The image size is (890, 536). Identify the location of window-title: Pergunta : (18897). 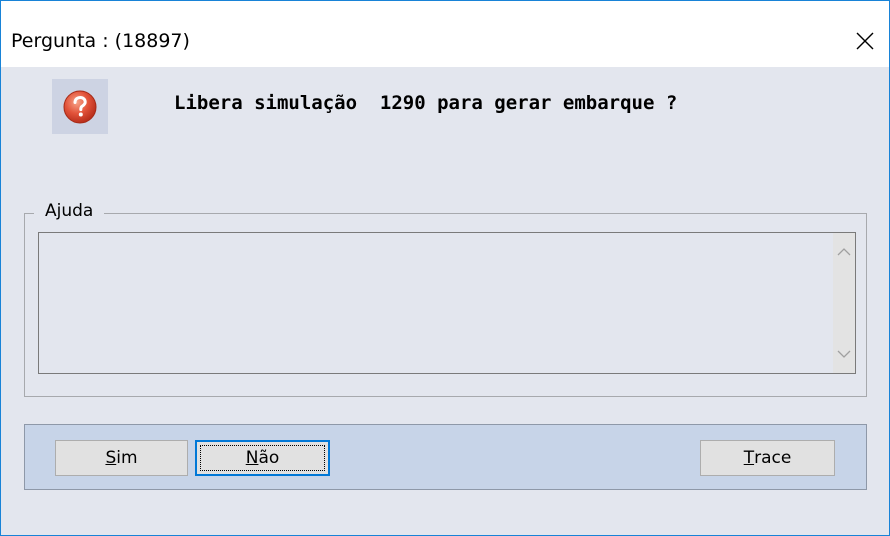
(100, 41).